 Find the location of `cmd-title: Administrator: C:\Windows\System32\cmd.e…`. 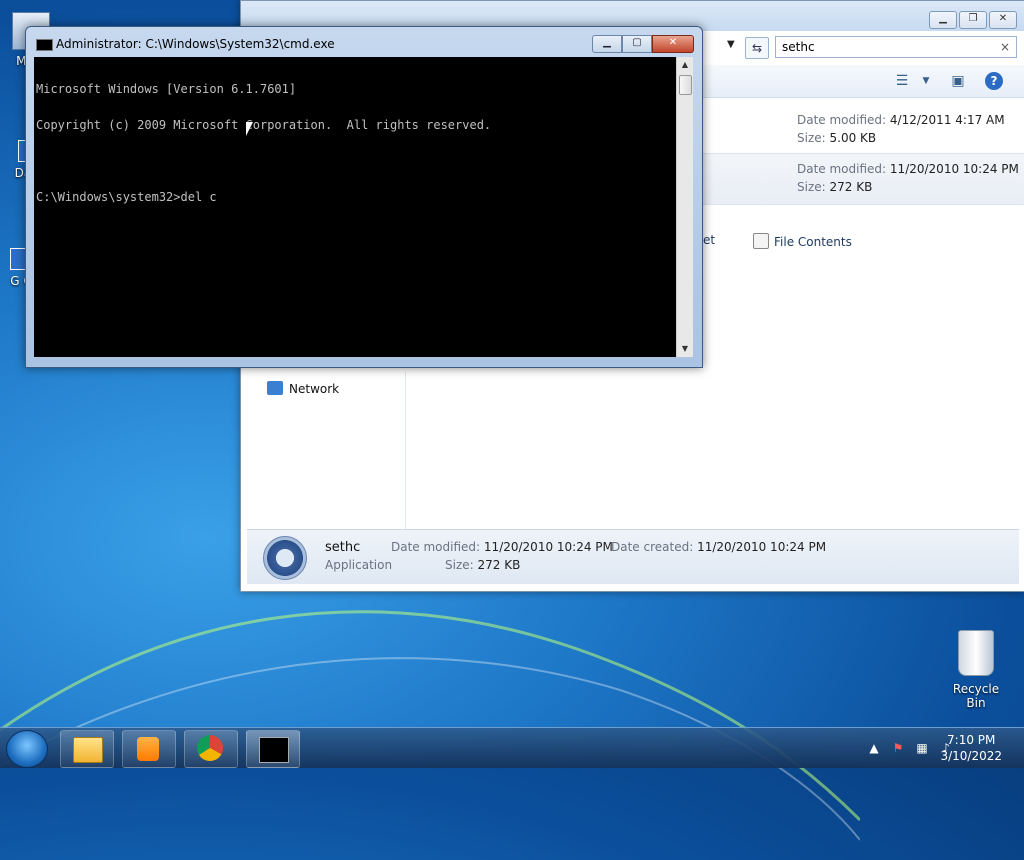

cmd-title: Administrator: C:\Windows\System32\cmd.e… is located at coordinates (195, 44).